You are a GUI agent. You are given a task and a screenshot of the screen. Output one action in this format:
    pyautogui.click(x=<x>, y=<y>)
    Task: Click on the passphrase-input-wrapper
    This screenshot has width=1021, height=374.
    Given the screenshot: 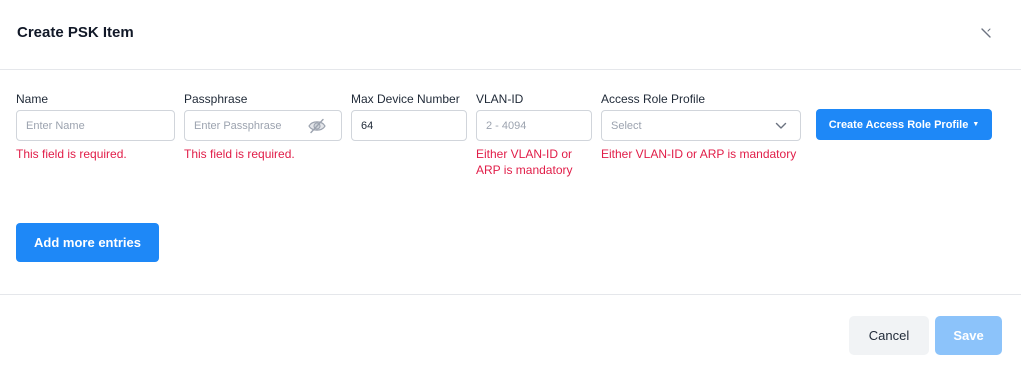 What is the action you would take?
    pyautogui.click(x=263, y=125)
    